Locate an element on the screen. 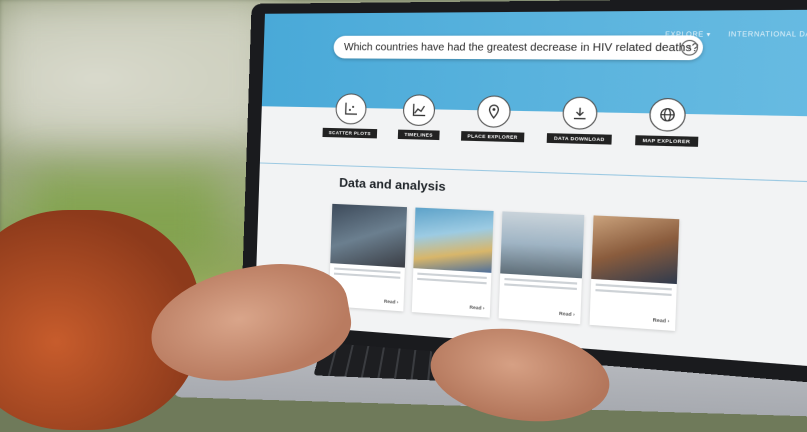  tool-label: MAP EXPLORER is located at coordinates (666, 141).